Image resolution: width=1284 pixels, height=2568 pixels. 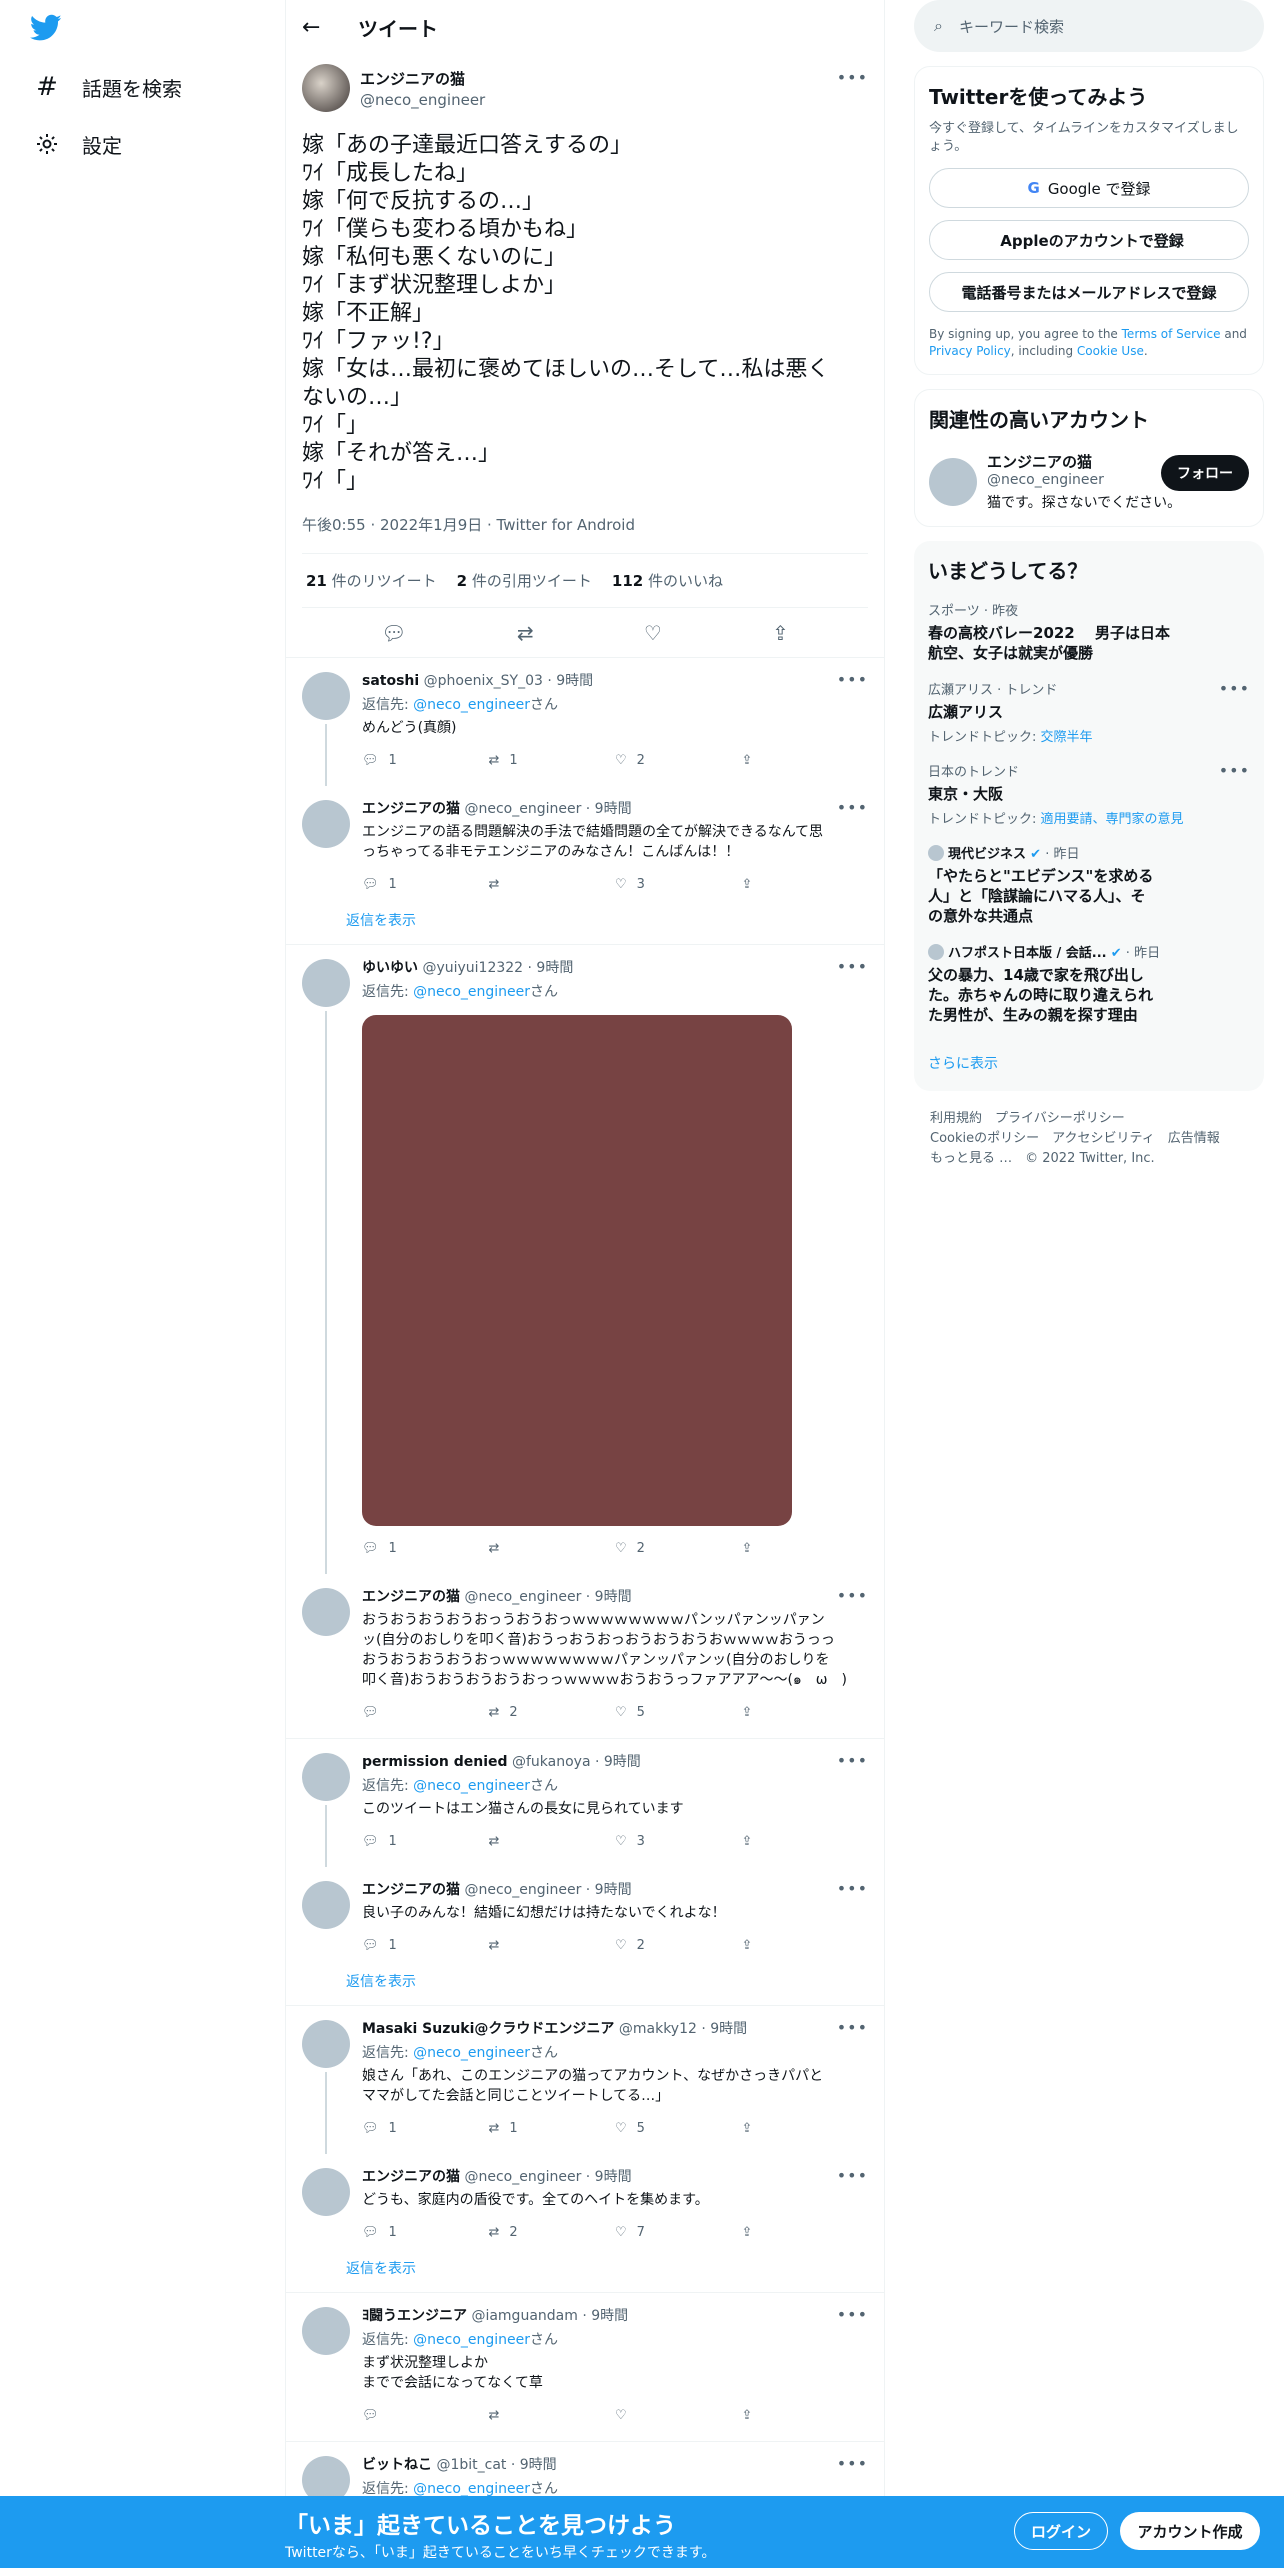 I want to click on privacy-link: Privacy Policy, so click(x=970, y=351).